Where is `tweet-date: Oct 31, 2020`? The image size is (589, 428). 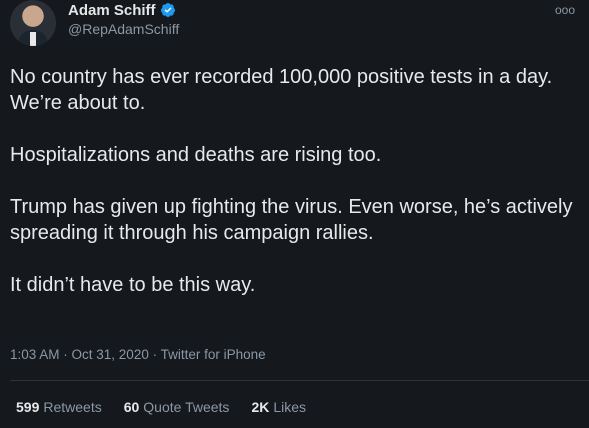 tweet-date: Oct 31, 2020 is located at coordinates (110, 354).